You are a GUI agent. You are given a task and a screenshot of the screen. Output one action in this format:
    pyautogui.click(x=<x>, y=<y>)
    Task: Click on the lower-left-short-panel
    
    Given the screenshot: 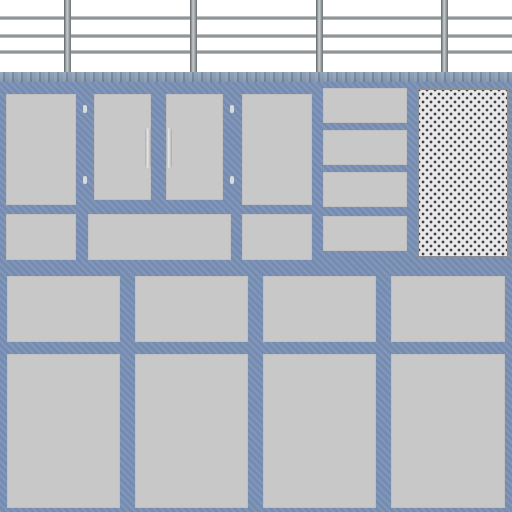 What is the action you would take?
    pyautogui.click(x=41, y=237)
    